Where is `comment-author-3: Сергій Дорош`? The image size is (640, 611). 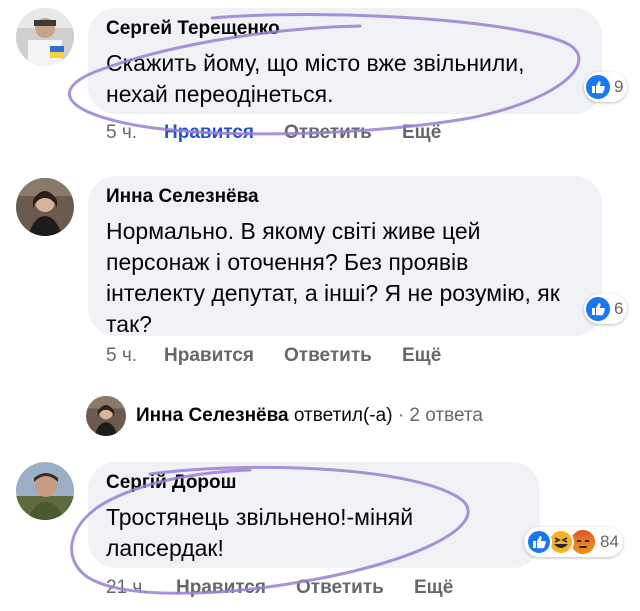 comment-author-3: Сергій Дорош is located at coordinates (171, 483).